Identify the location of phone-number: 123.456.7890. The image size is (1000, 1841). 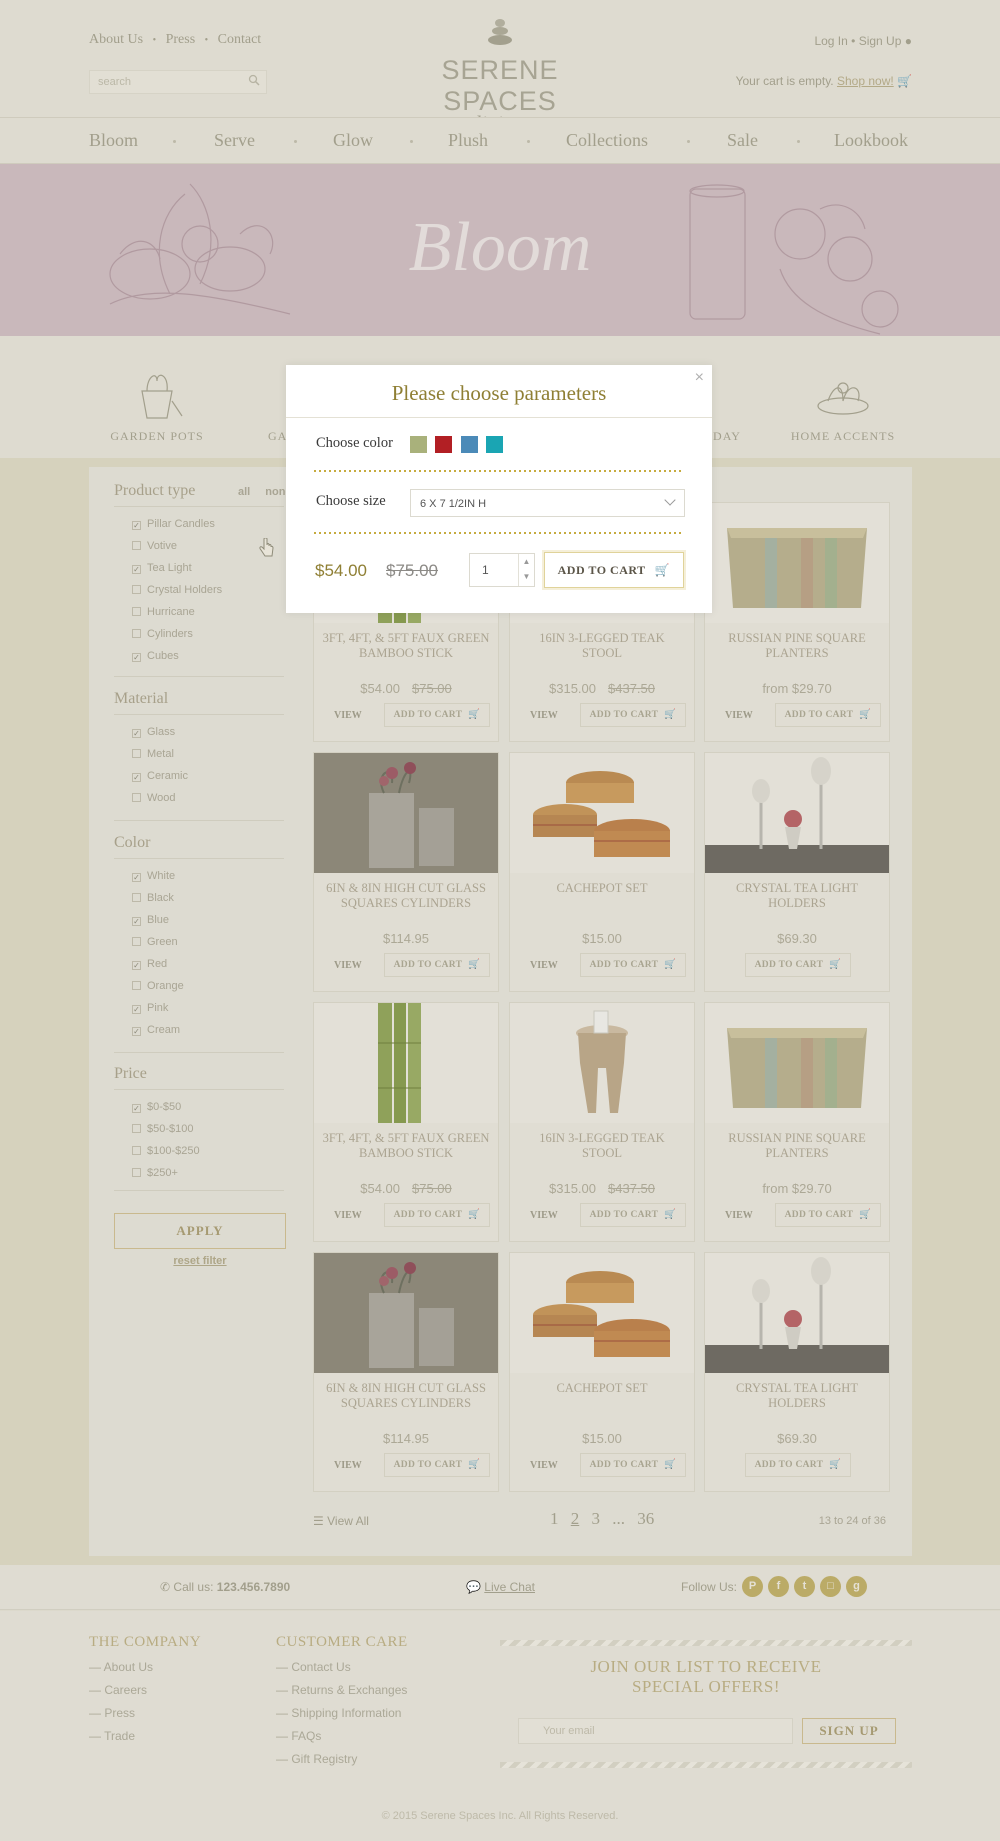
(253, 1587).